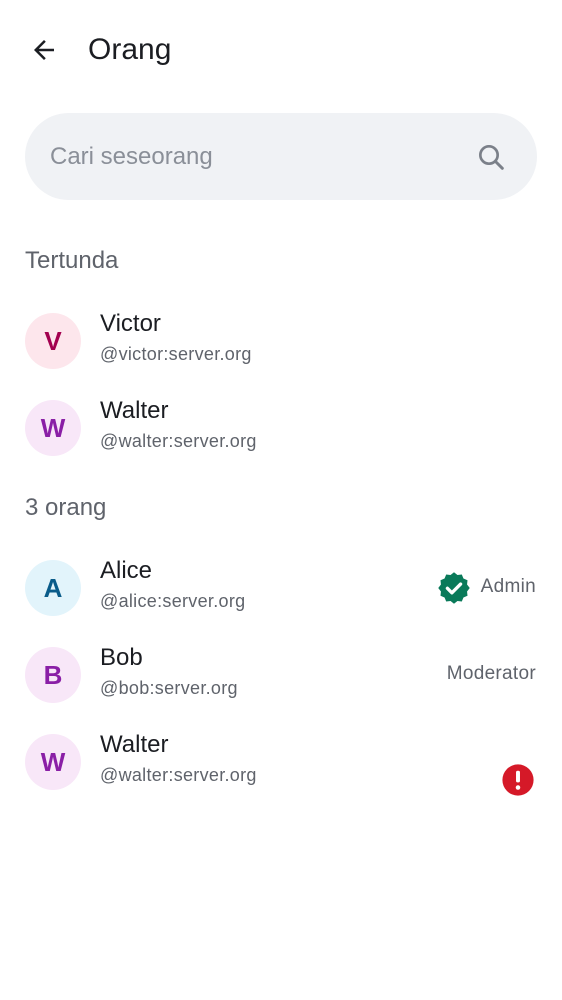 The width and height of the screenshot is (562, 1000). I want to click on section-header-pending: Tertunda, so click(72, 260).